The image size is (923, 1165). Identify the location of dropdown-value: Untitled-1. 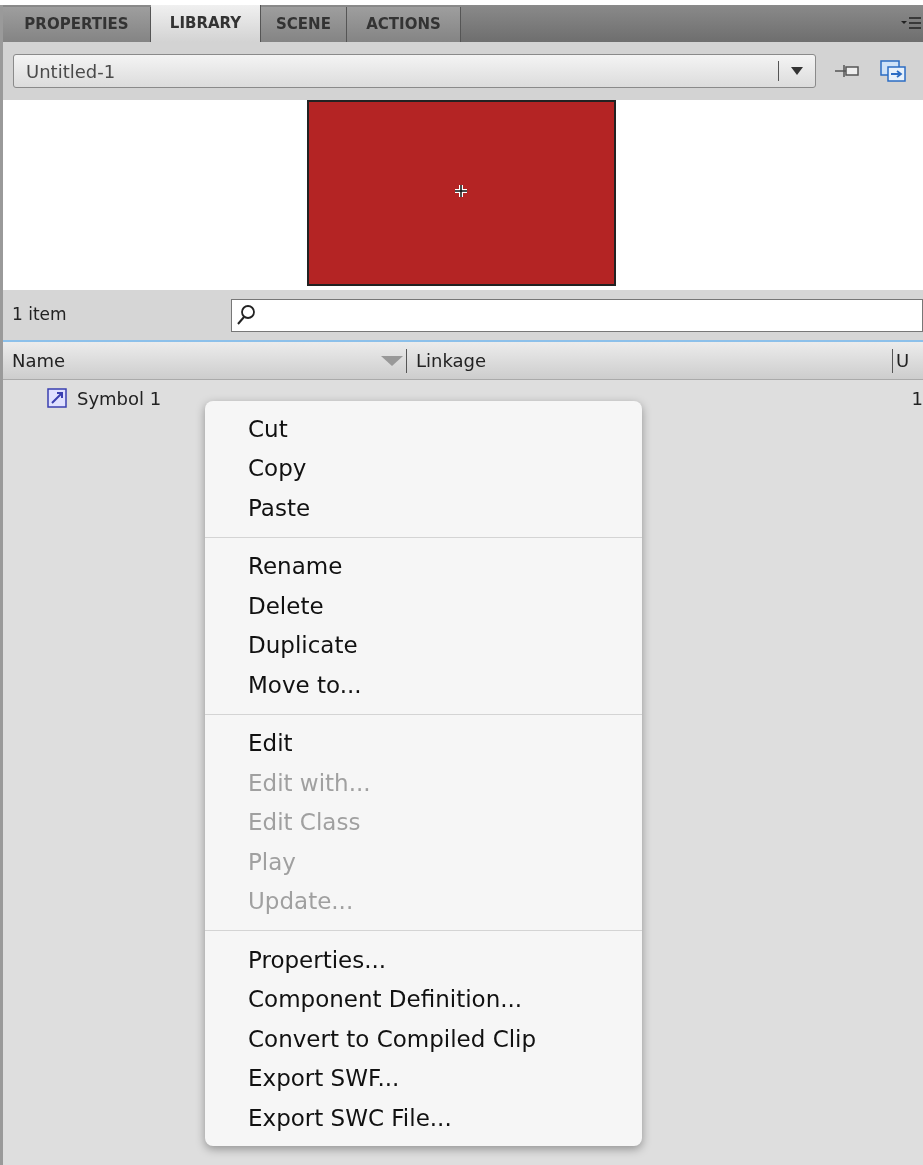
(71, 71).